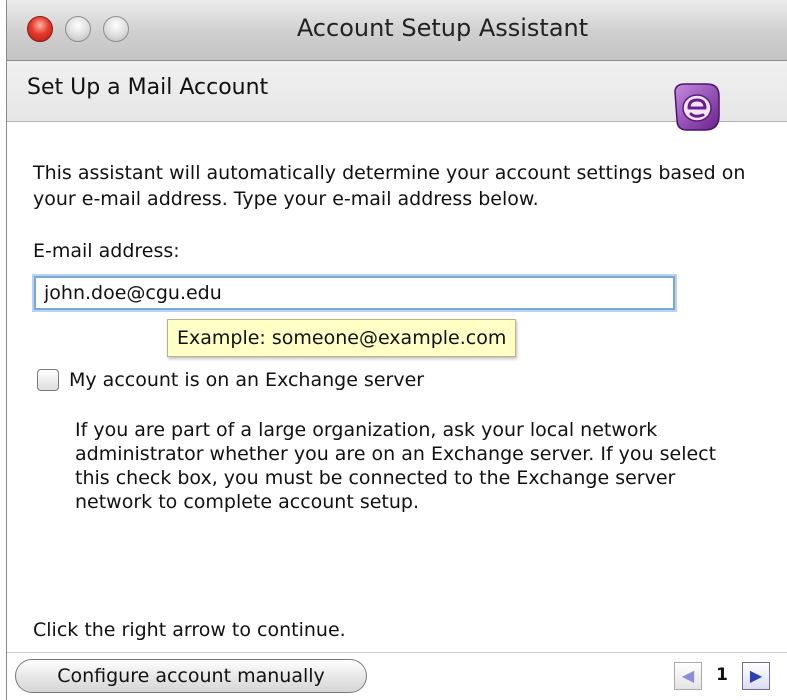 The width and height of the screenshot is (787, 700). Describe the element at coordinates (106, 251) in the screenshot. I see `email-label: E-mail address:` at that location.